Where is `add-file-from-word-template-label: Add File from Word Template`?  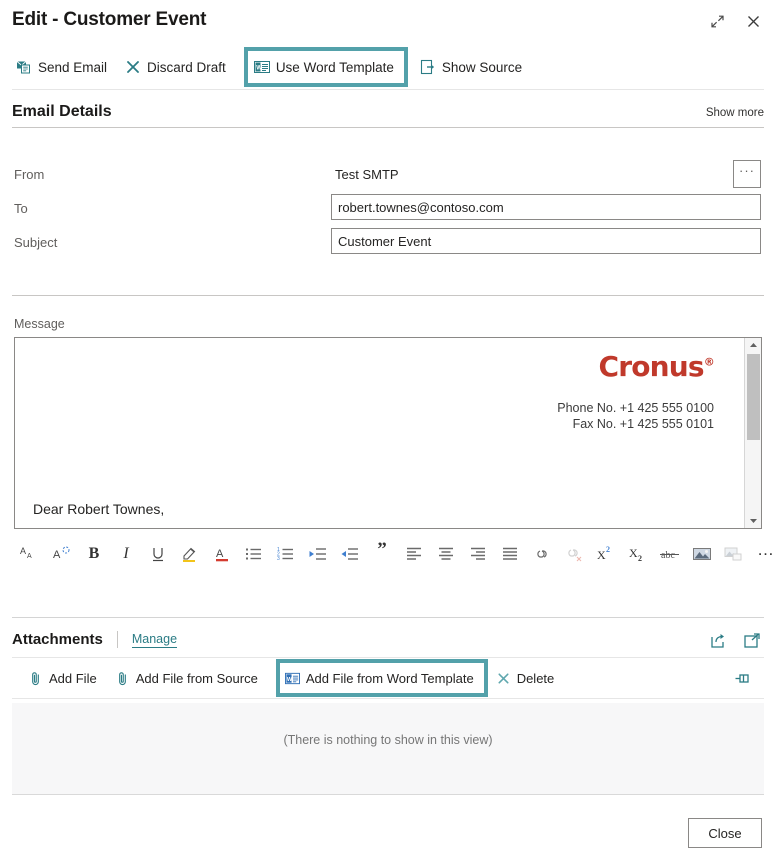 add-file-from-word-template-label: Add File from Word Template is located at coordinates (389, 678).